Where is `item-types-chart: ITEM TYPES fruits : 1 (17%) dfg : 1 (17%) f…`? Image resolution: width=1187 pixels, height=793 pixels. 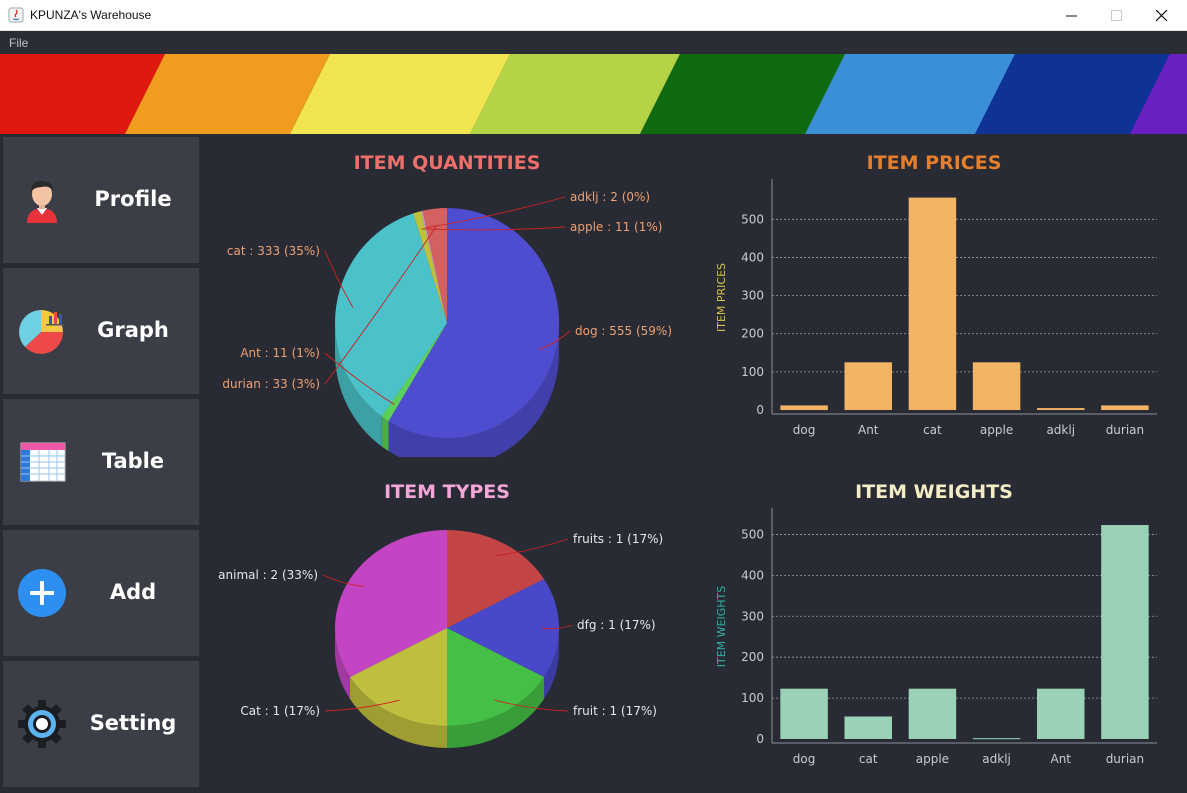 item-types-chart: ITEM TYPES fruits : 1 (17%) dfg : 1 (17%) f… is located at coordinates (440, 614).